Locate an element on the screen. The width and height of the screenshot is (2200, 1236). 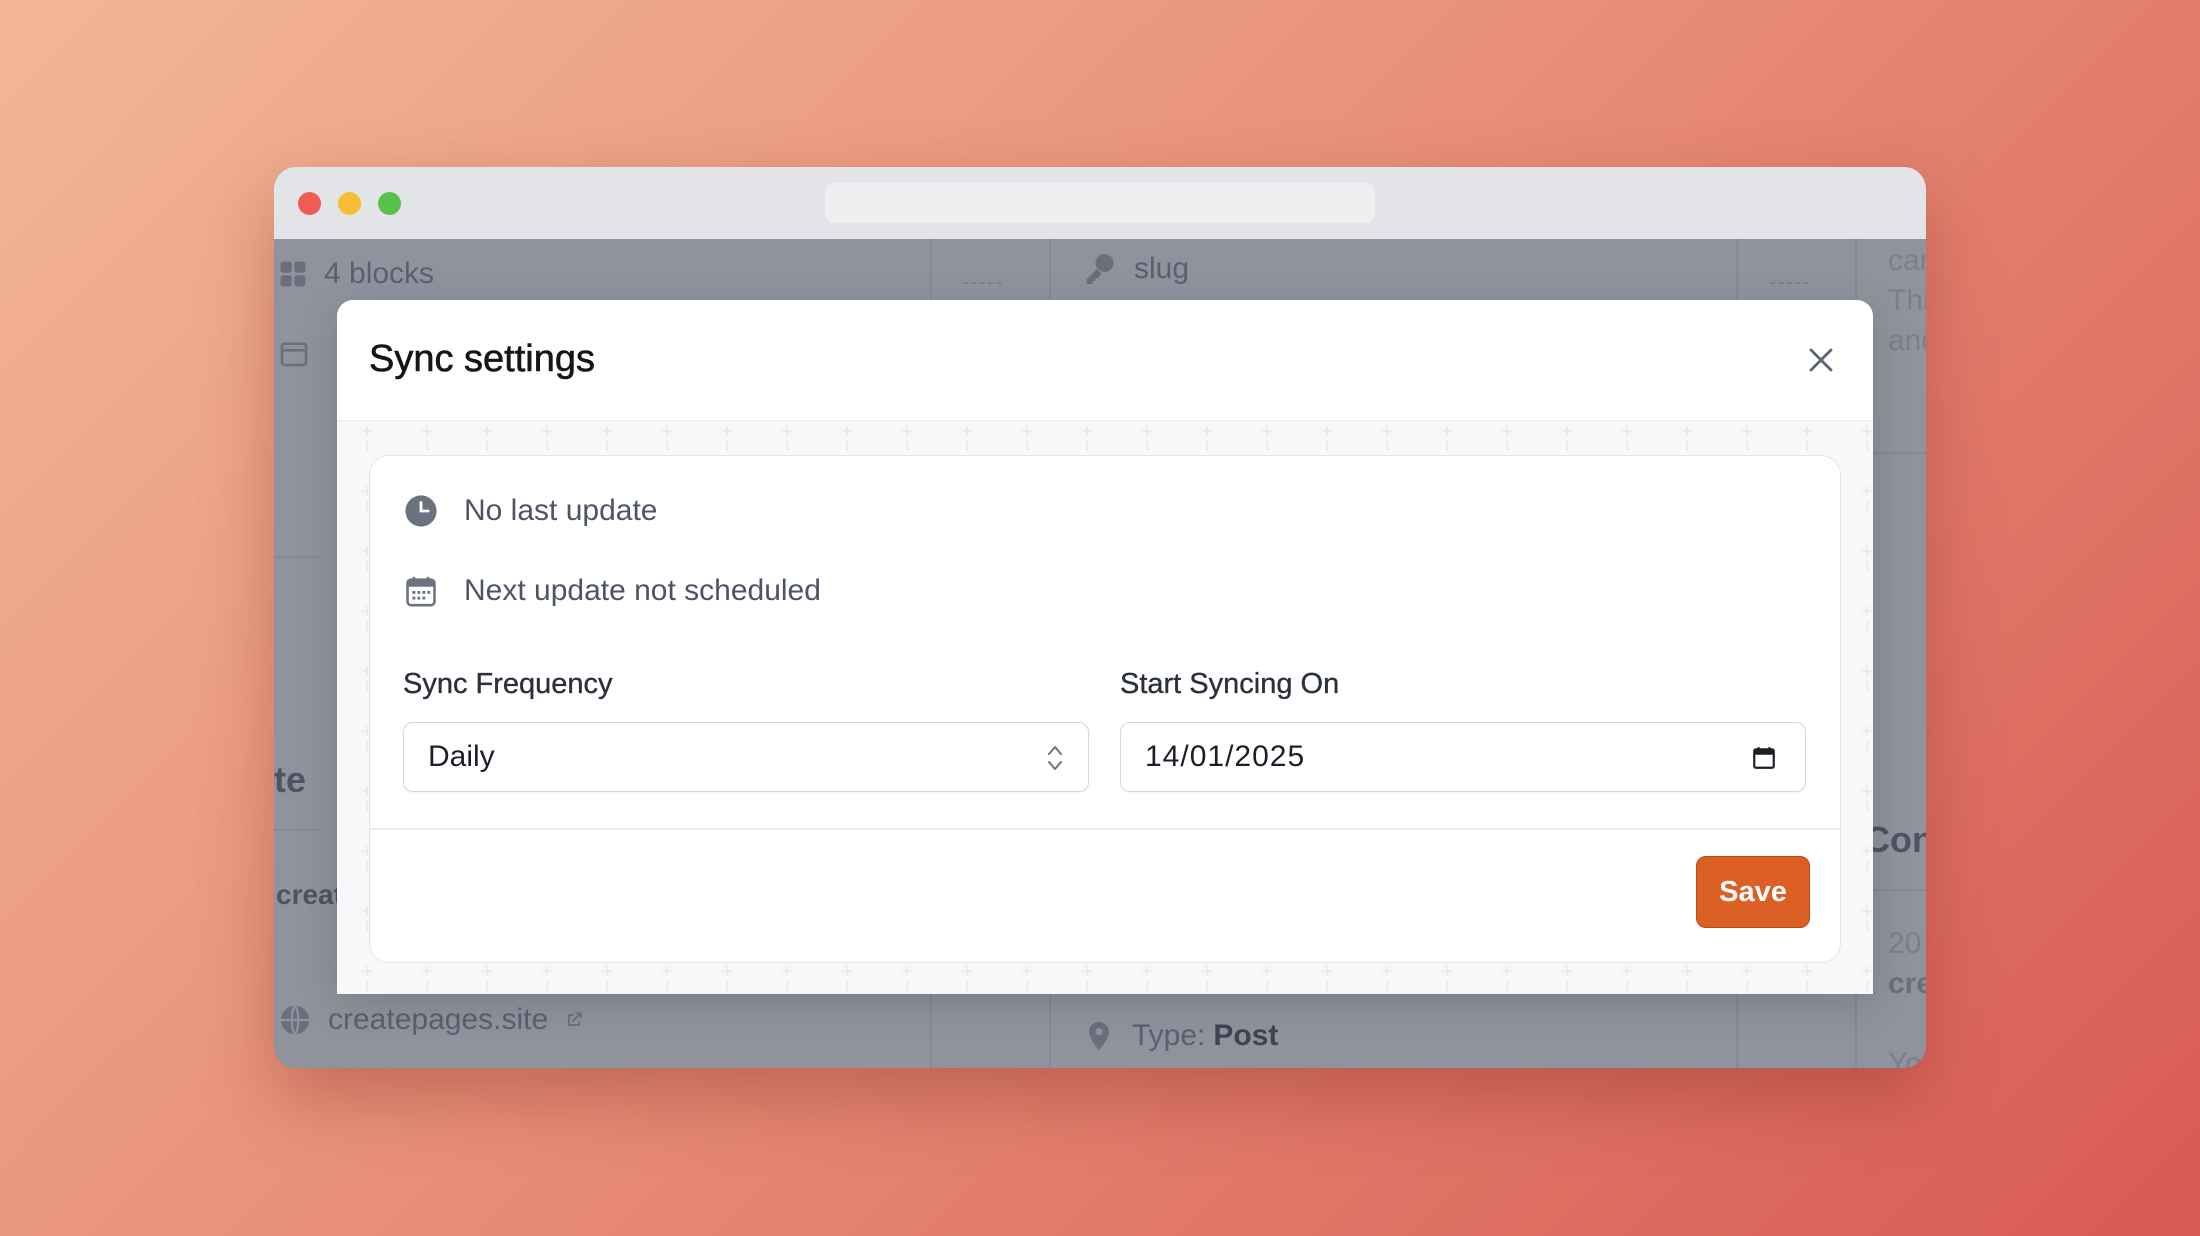
blocks-count: 4 blocks is located at coordinates (356, 274).